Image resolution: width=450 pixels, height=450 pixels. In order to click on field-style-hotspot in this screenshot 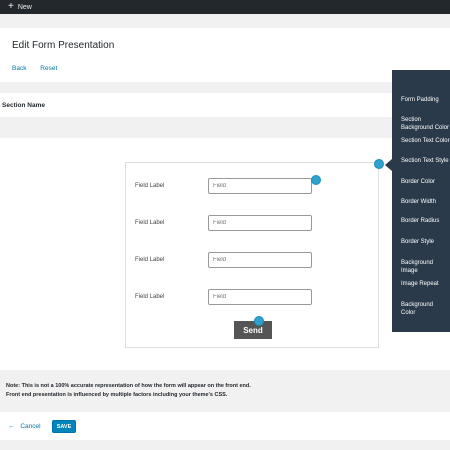, I will do `click(316, 180)`.